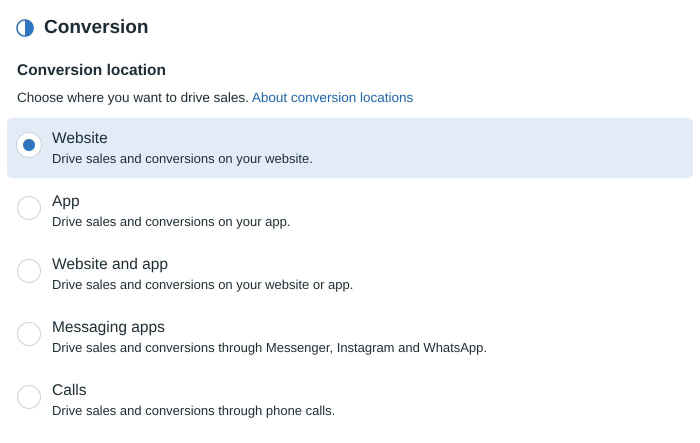 The width and height of the screenshot is (700, 443). What do you see at coordinates (215, 97) in the screenshot?
I see `field-description: Choose where you want to drive sales. About conversion locations` at bounding box center [215, 97].